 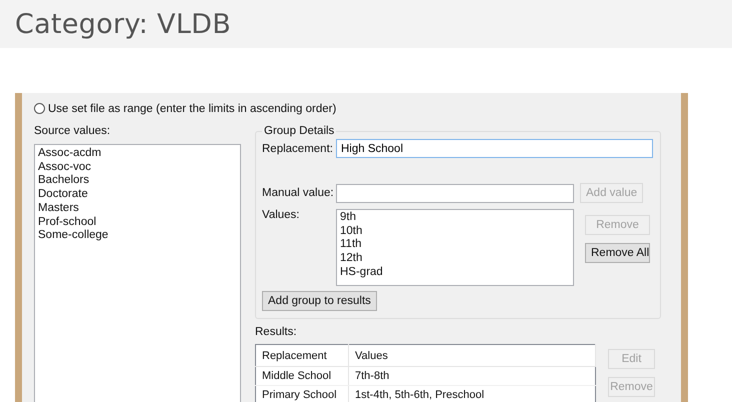 I want to click on add-group-button: Add group to results, so click(x=319, y=301).